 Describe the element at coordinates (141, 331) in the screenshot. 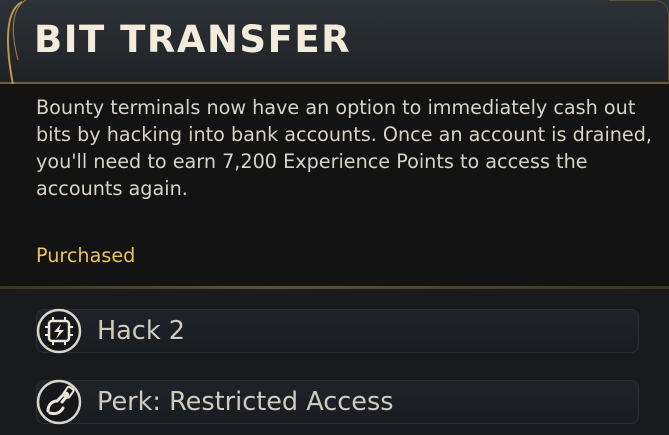

I see `requirement-label-hack: Hack 2` at that location.